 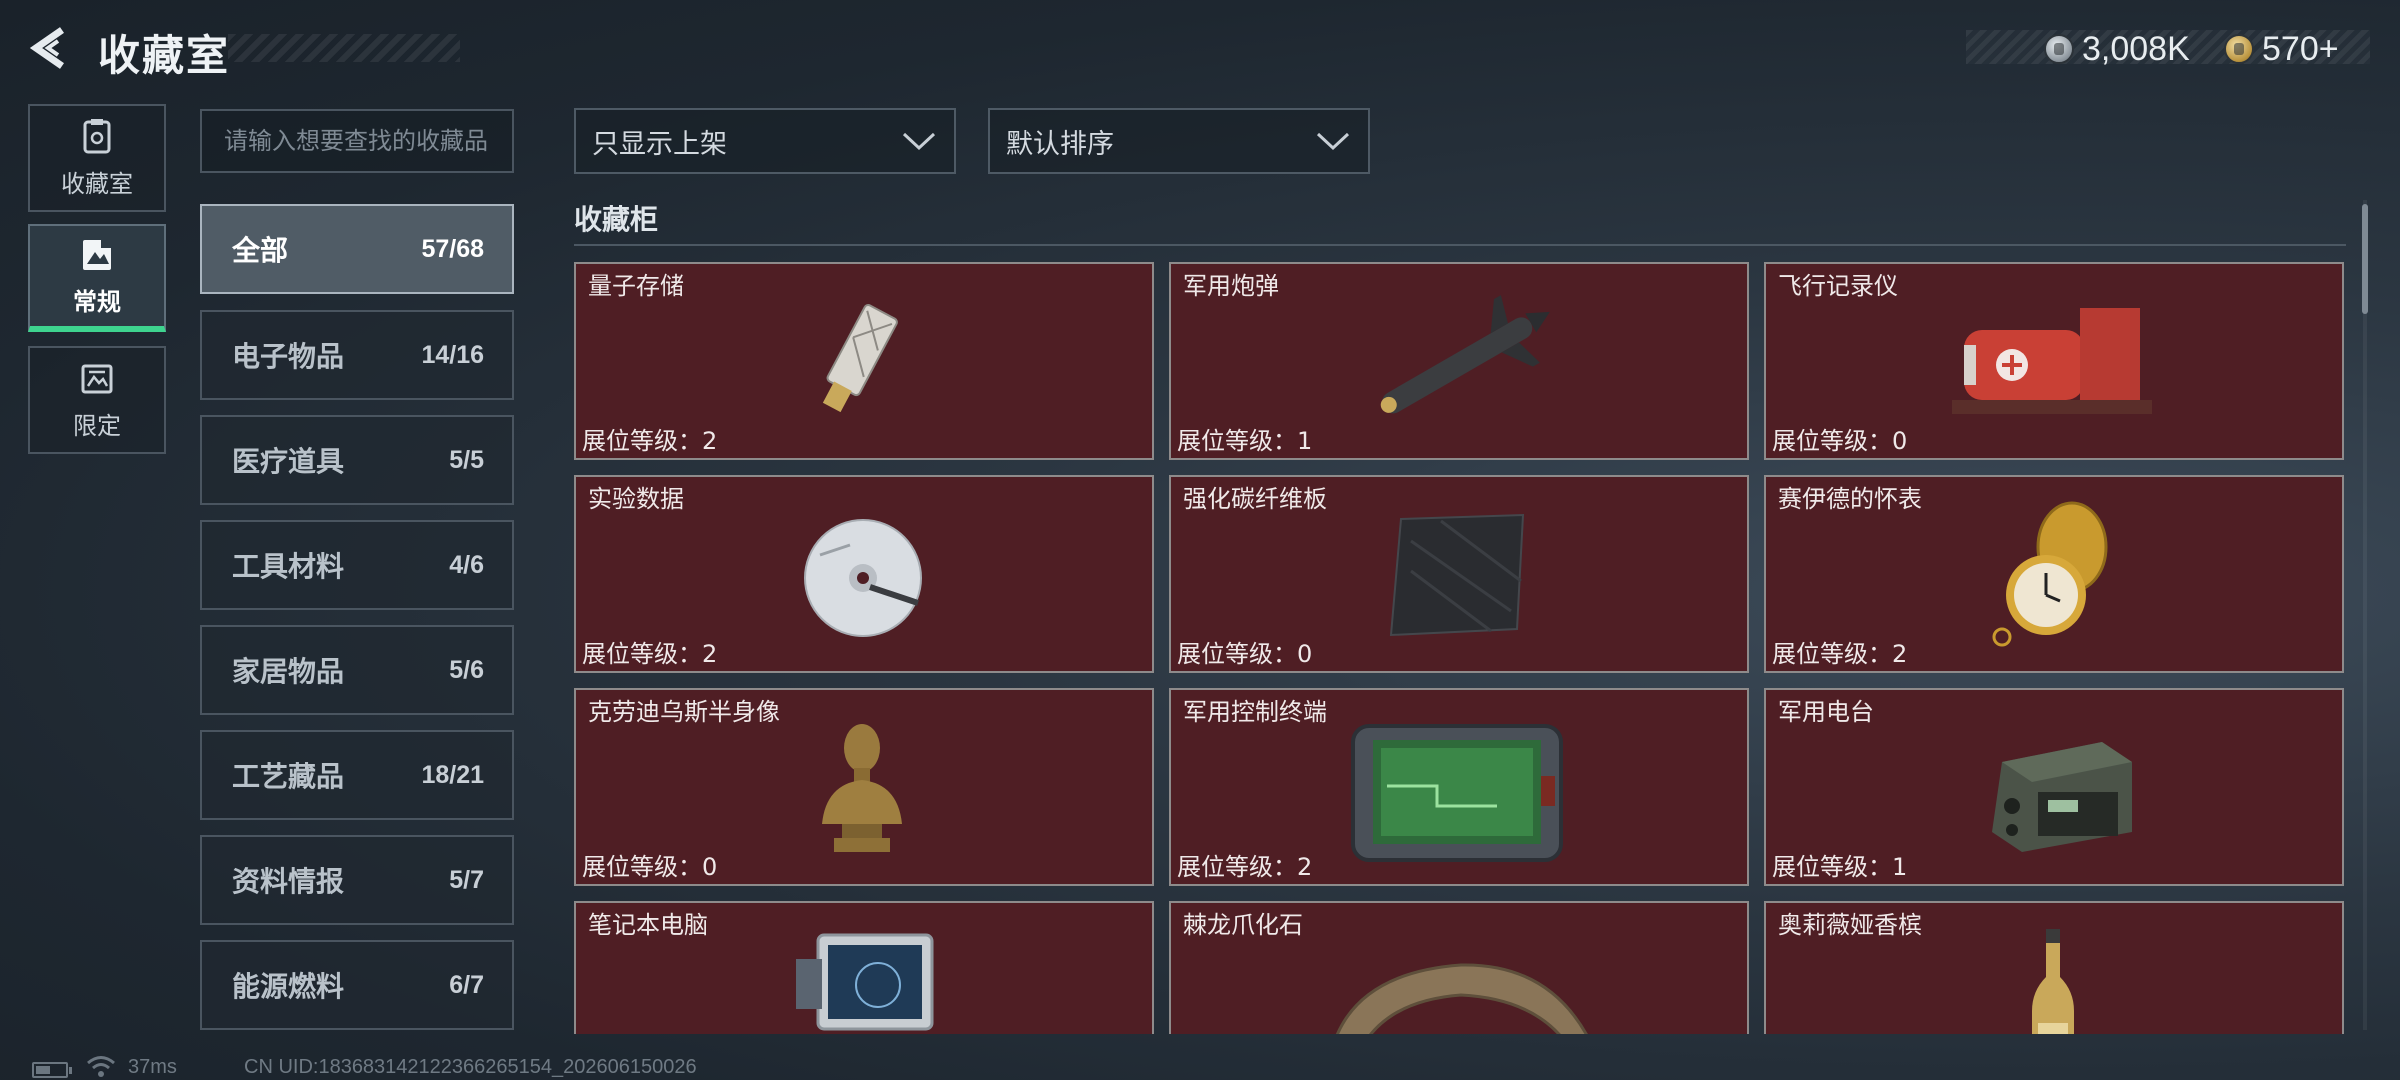 What do you see at coordinates (288, 356) in the screenshot?
I see `category-name: 电子物品` at bounding box center [288, 356].